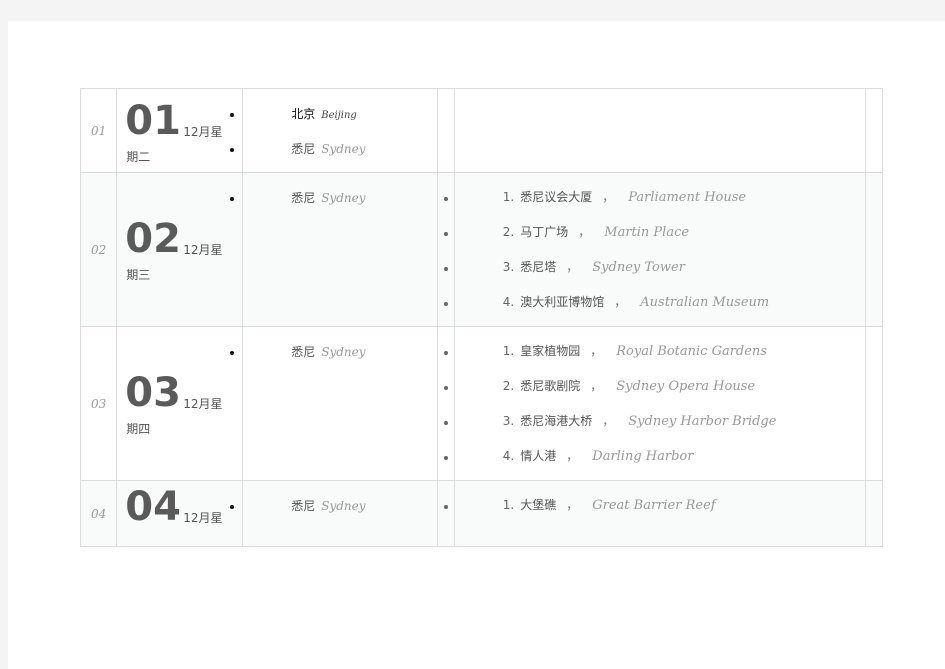 This screenshot has height=669, width=945. What do you see at coordinates (596, 231) in the screenshot?
I see `sight-item: 2. 马丁广场 ， Martin Place` at bounding box center [596, 231].